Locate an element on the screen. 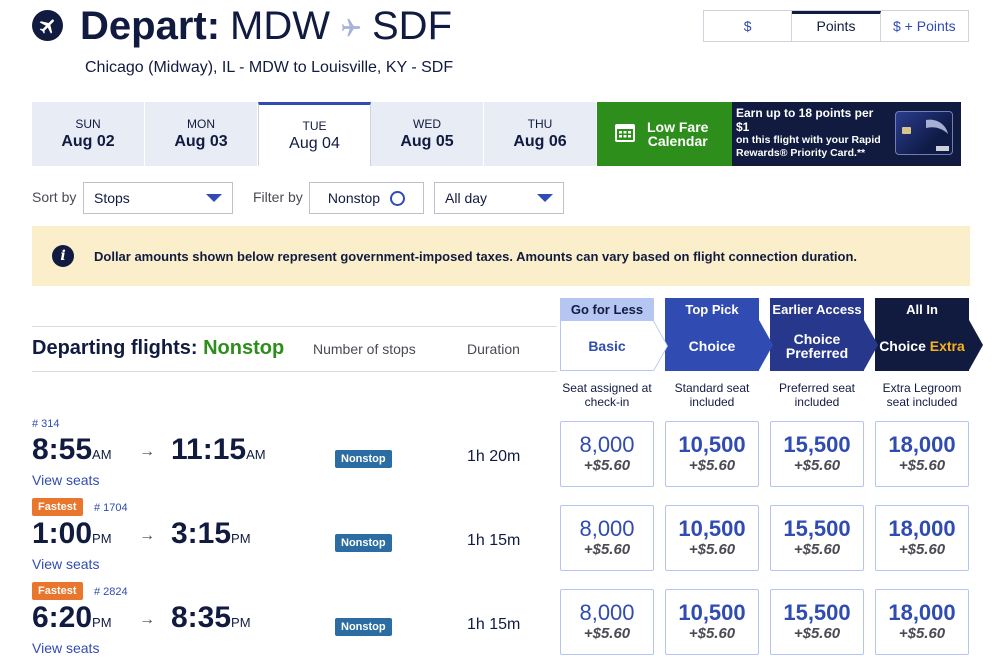 Image resolution: width=1005 pixels, height=664 pixels. fare-description: Seat assigned at check-in is located at coordinates (607, 395).